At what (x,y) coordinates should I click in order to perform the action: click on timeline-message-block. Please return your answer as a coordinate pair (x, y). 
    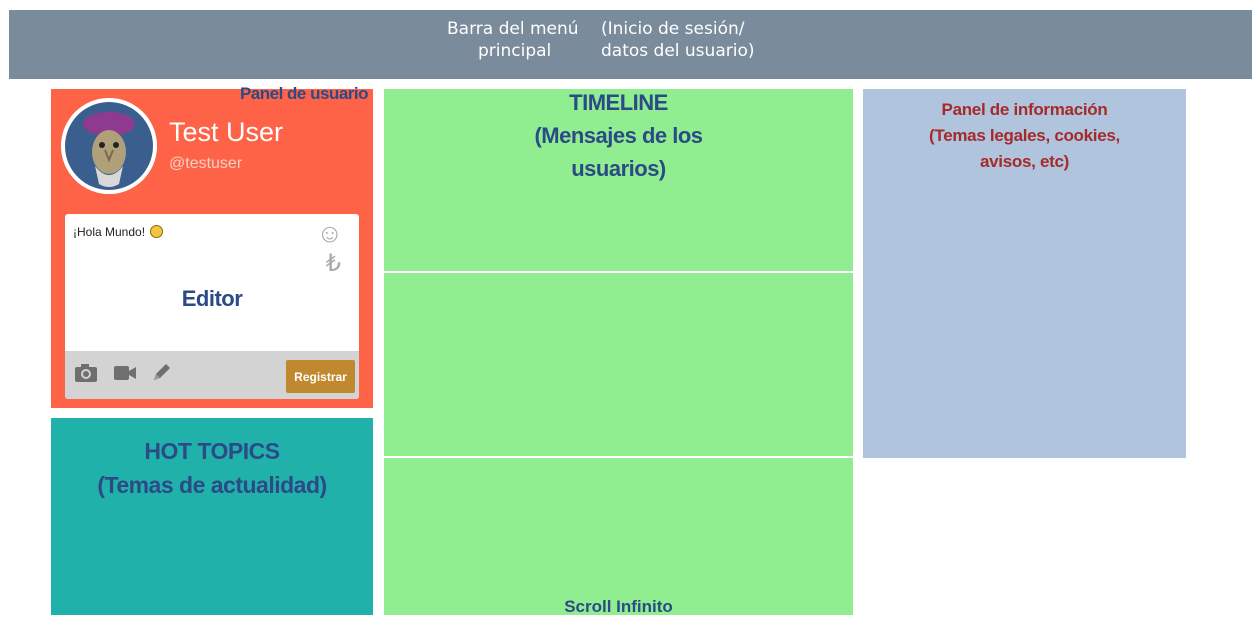
    Looking at the image, I should click on (618, 364).